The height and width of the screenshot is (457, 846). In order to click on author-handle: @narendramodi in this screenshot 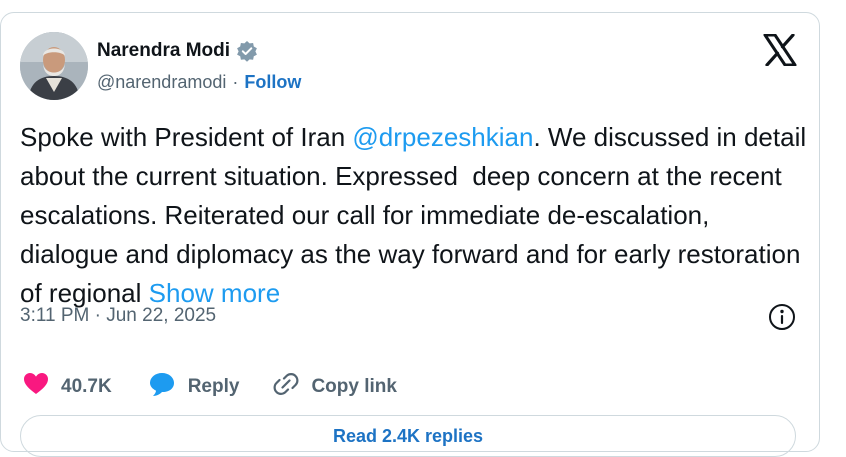, I will do `click(161, 82)`.